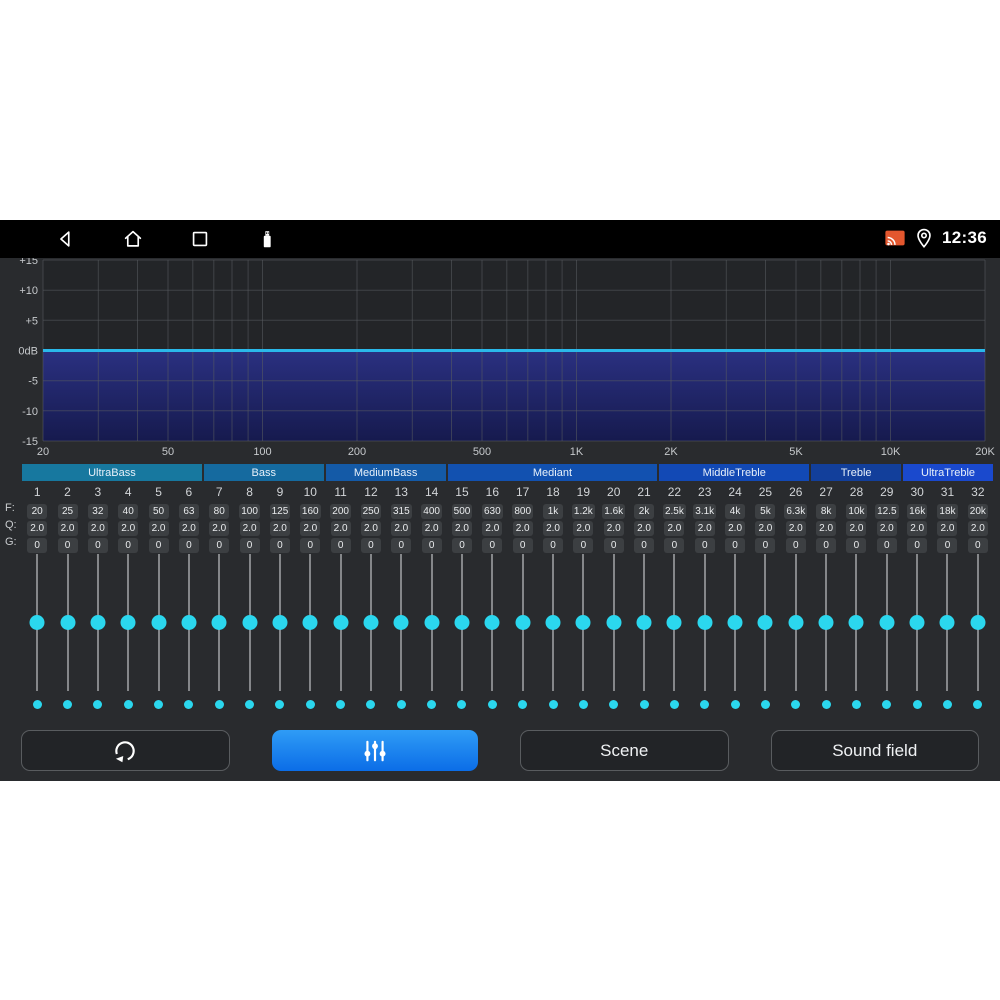  I want to click on f-value-chip: 12.5, so click(887, 511).